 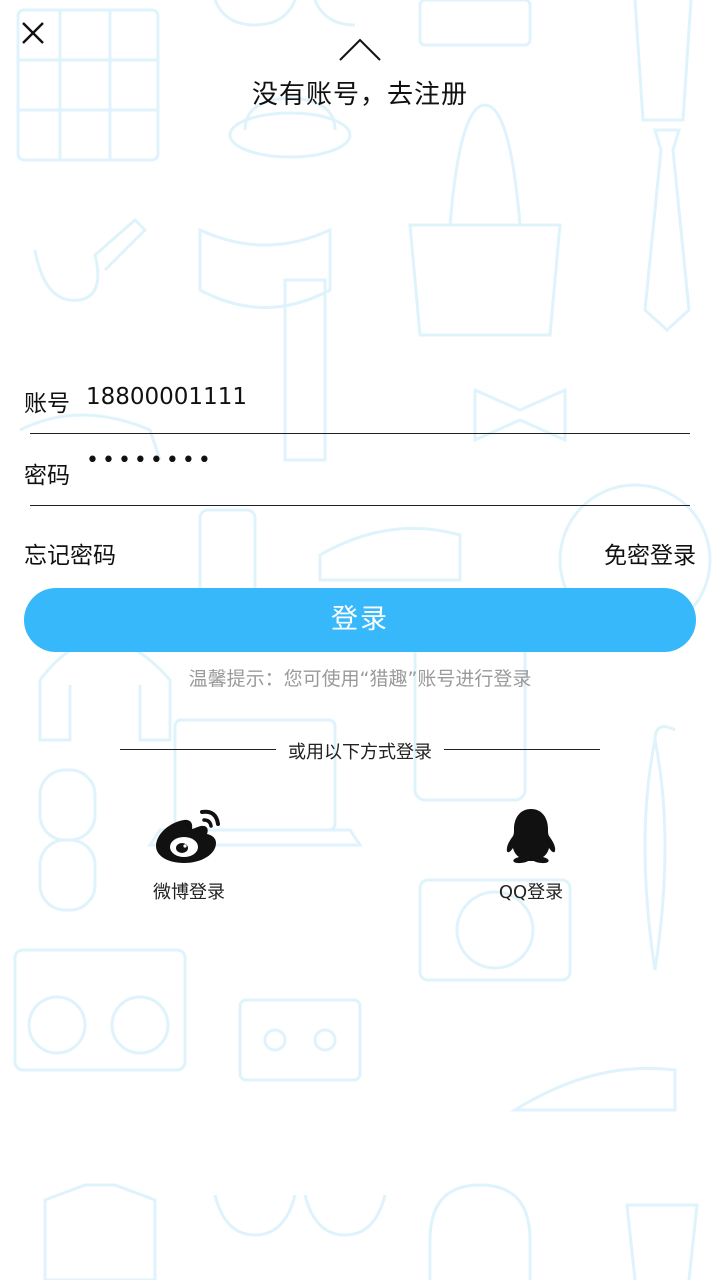 I want to click on password-input: ••••••••, so click(x=150, y=460).